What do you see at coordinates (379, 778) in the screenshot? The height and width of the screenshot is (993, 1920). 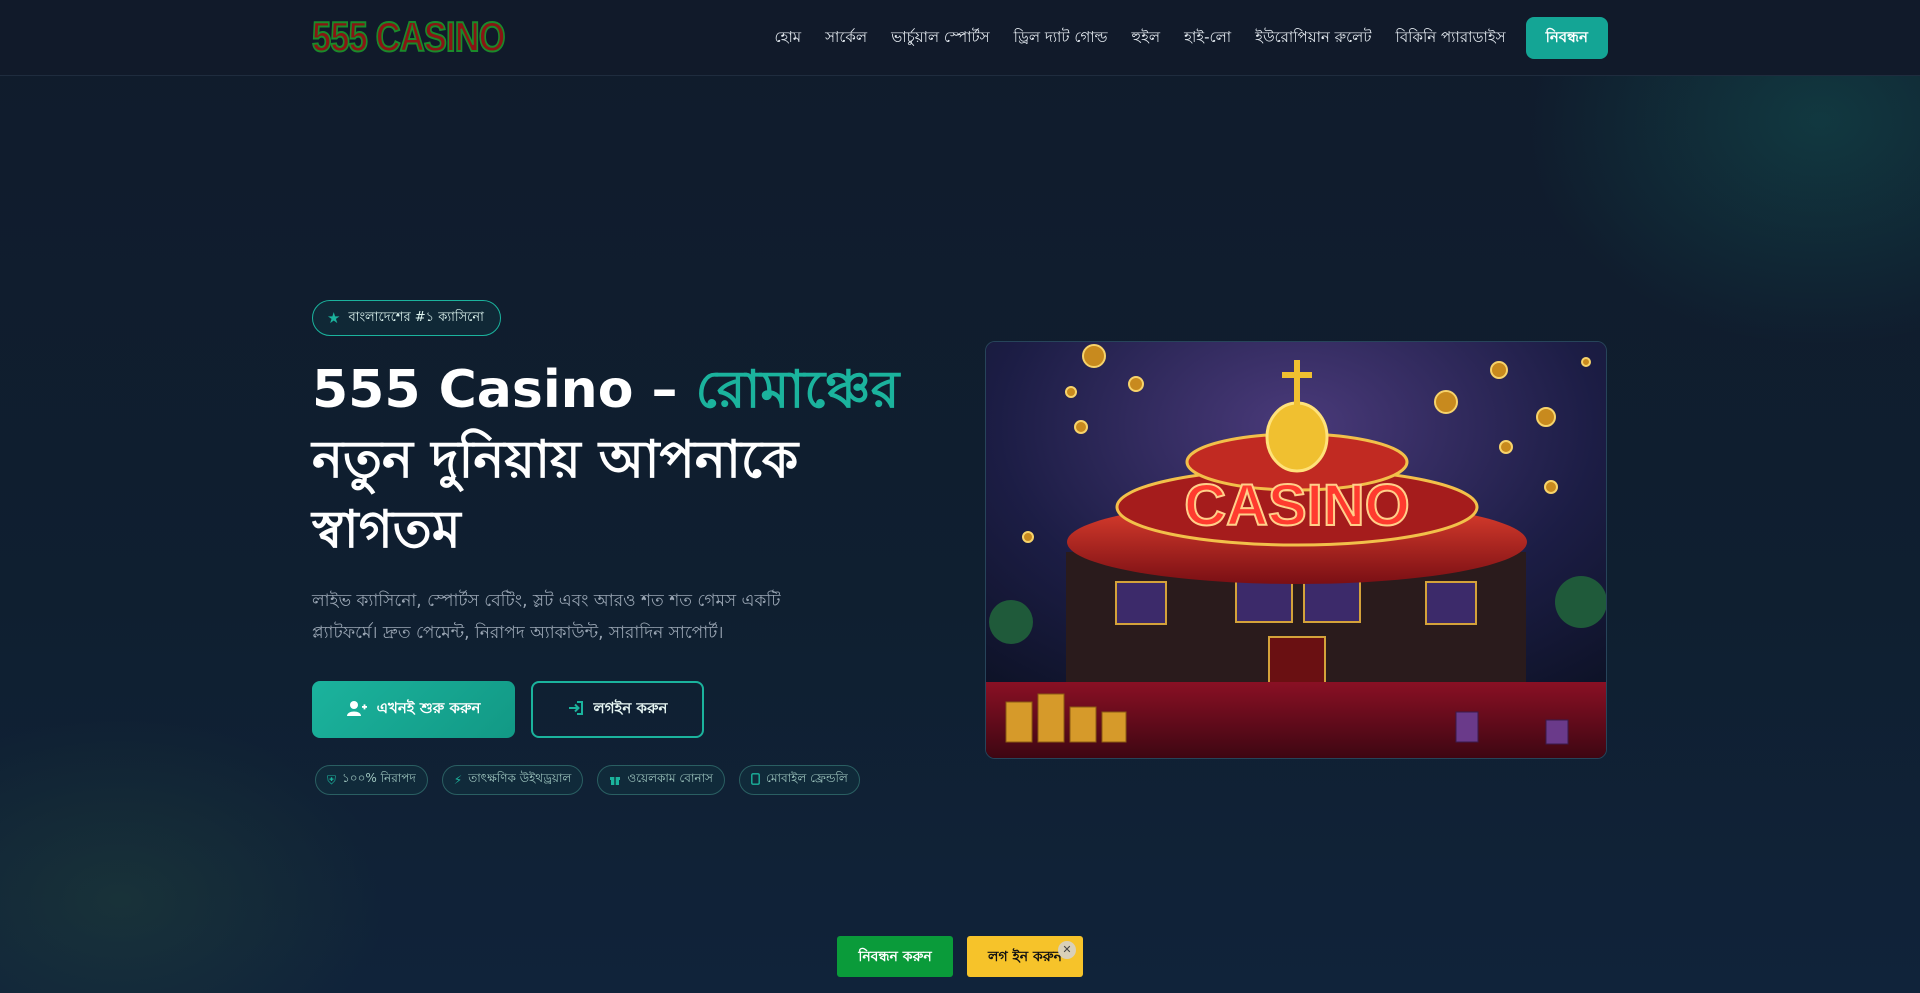 I see `feature-label: ১০০% নিরাপদ` at bounding box center [379, 778].